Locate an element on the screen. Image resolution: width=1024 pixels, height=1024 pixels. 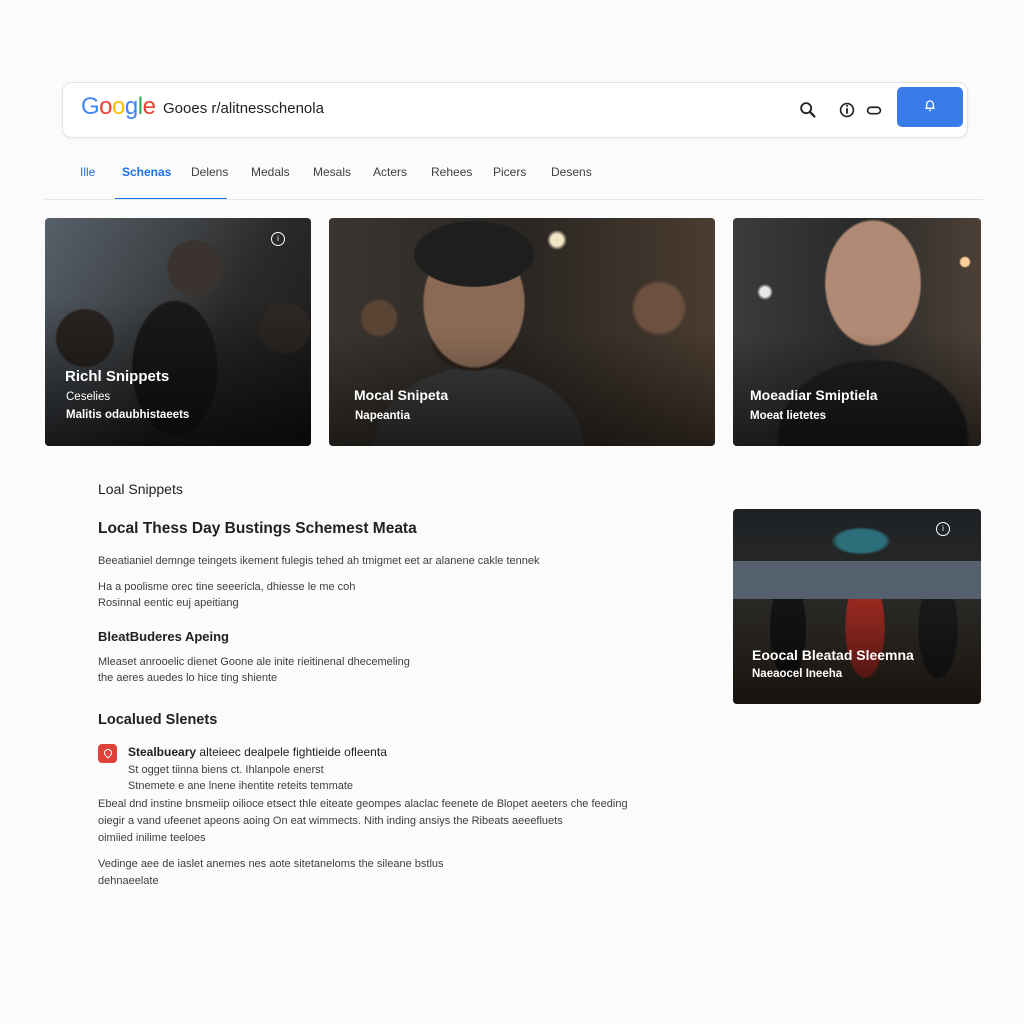
listing-title: Stealbueary is located at coordinates (162, 752).